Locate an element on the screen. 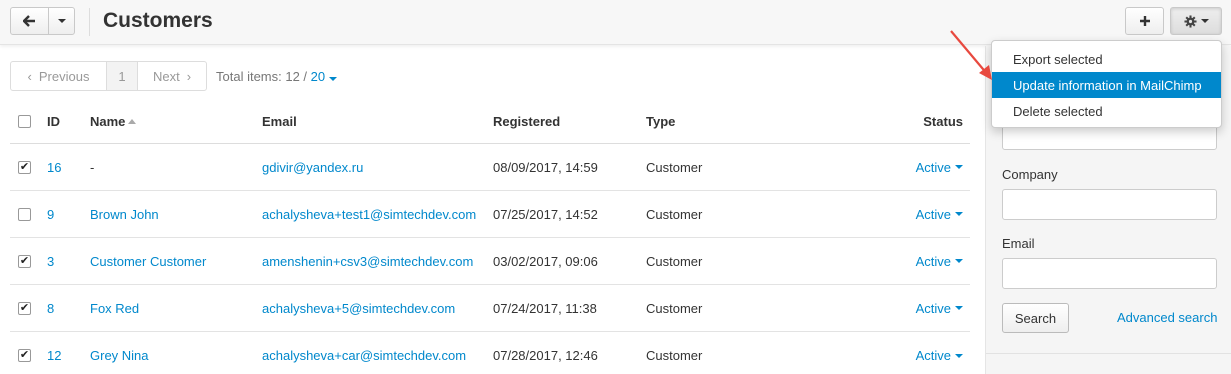 This screenshot has height=374, width=1231. items-per-page-select: 20 is located at coordinates (324, 76).